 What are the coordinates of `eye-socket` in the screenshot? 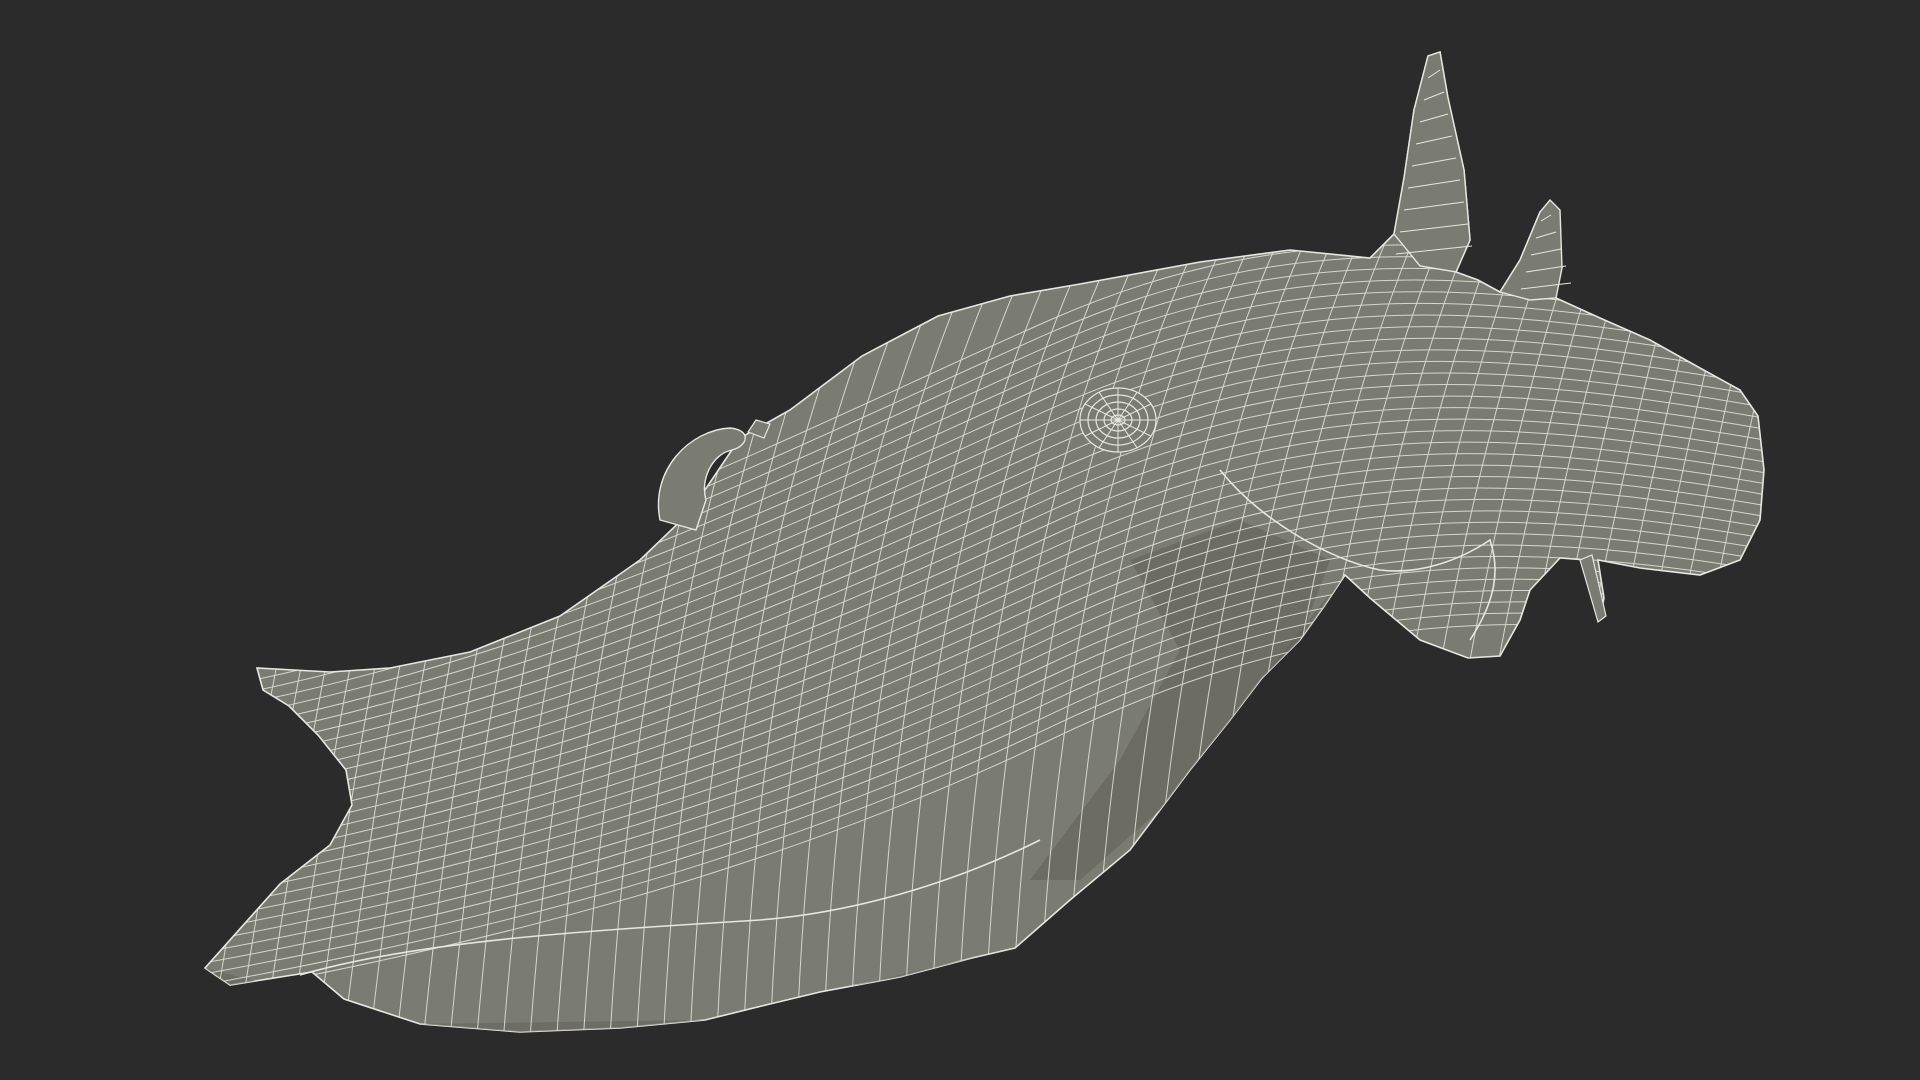 It's located at (1118, 420).